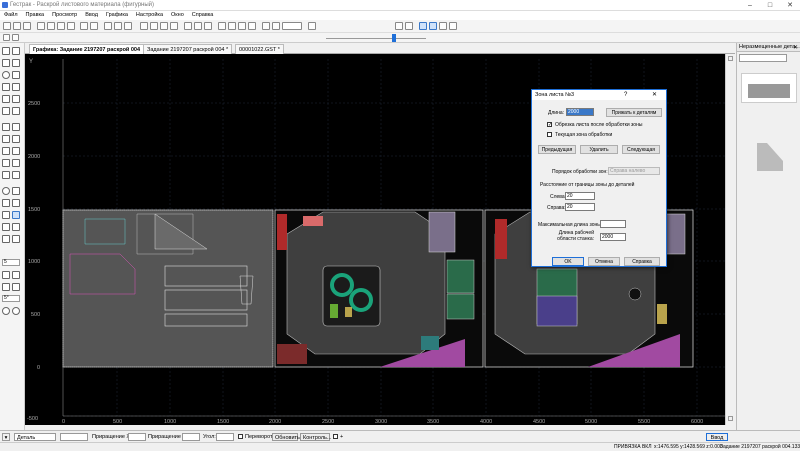  Describe the element at coordinates (549, 134) in the screenshot. I see `current-zone-checkbox` at that location.